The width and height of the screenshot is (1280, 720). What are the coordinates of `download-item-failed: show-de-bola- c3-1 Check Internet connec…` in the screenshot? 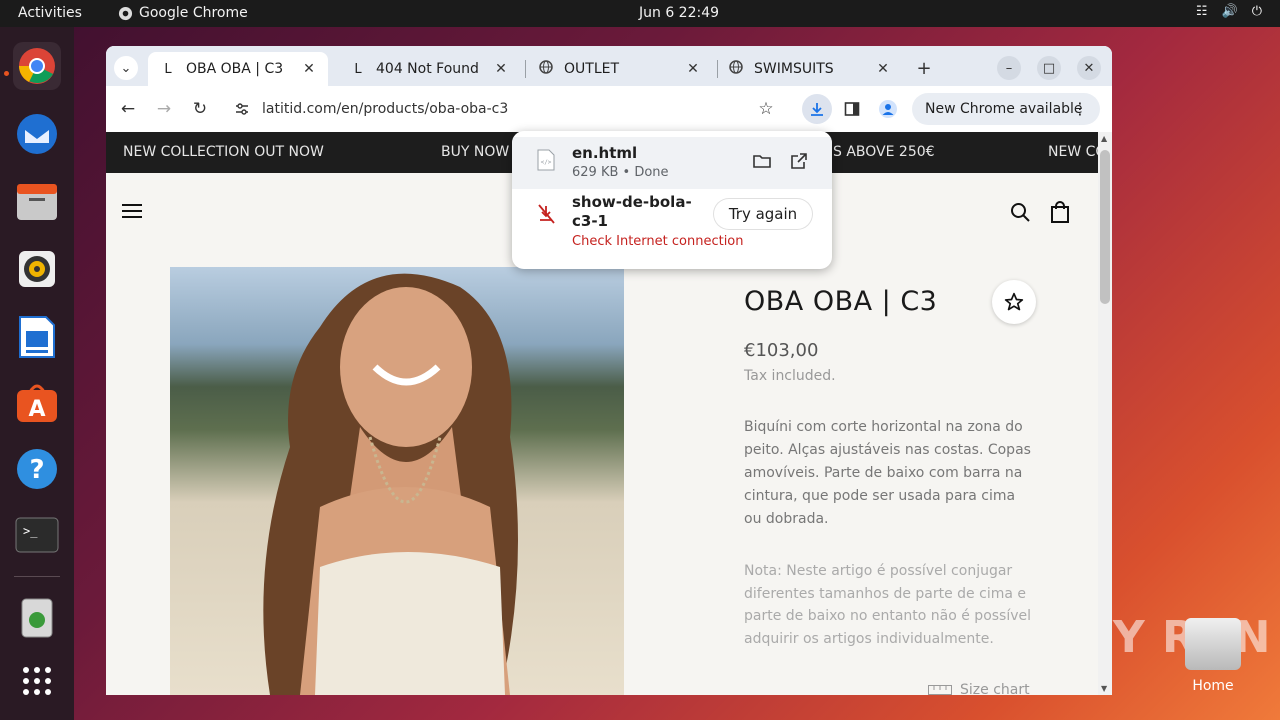 It's located at (672, 228).